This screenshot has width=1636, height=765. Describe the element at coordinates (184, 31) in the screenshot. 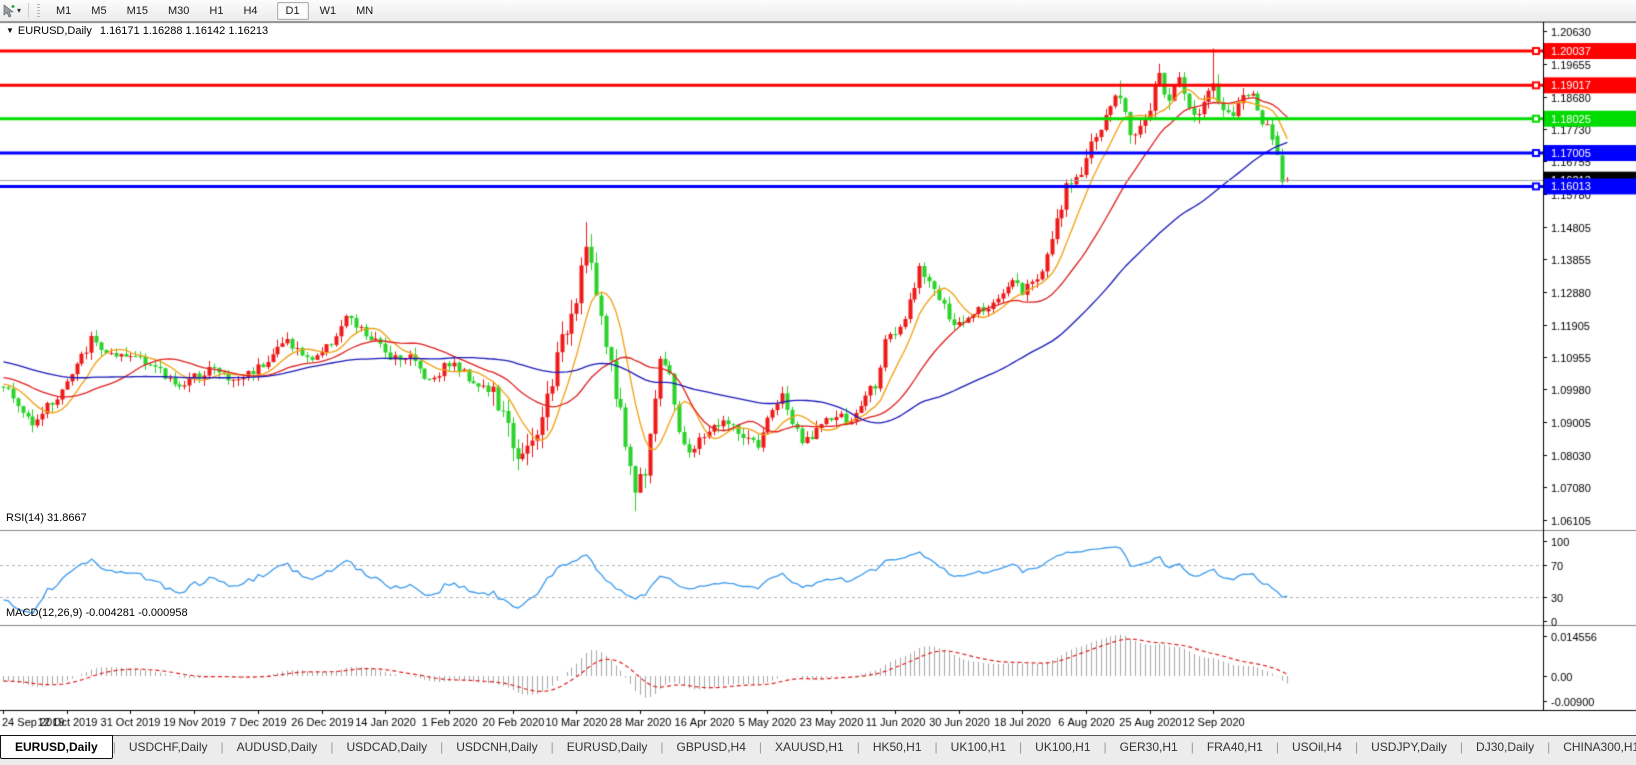

I see `chart-title-ohlc: 1.16171 1.16288 1.16142 1.16213` at that location.